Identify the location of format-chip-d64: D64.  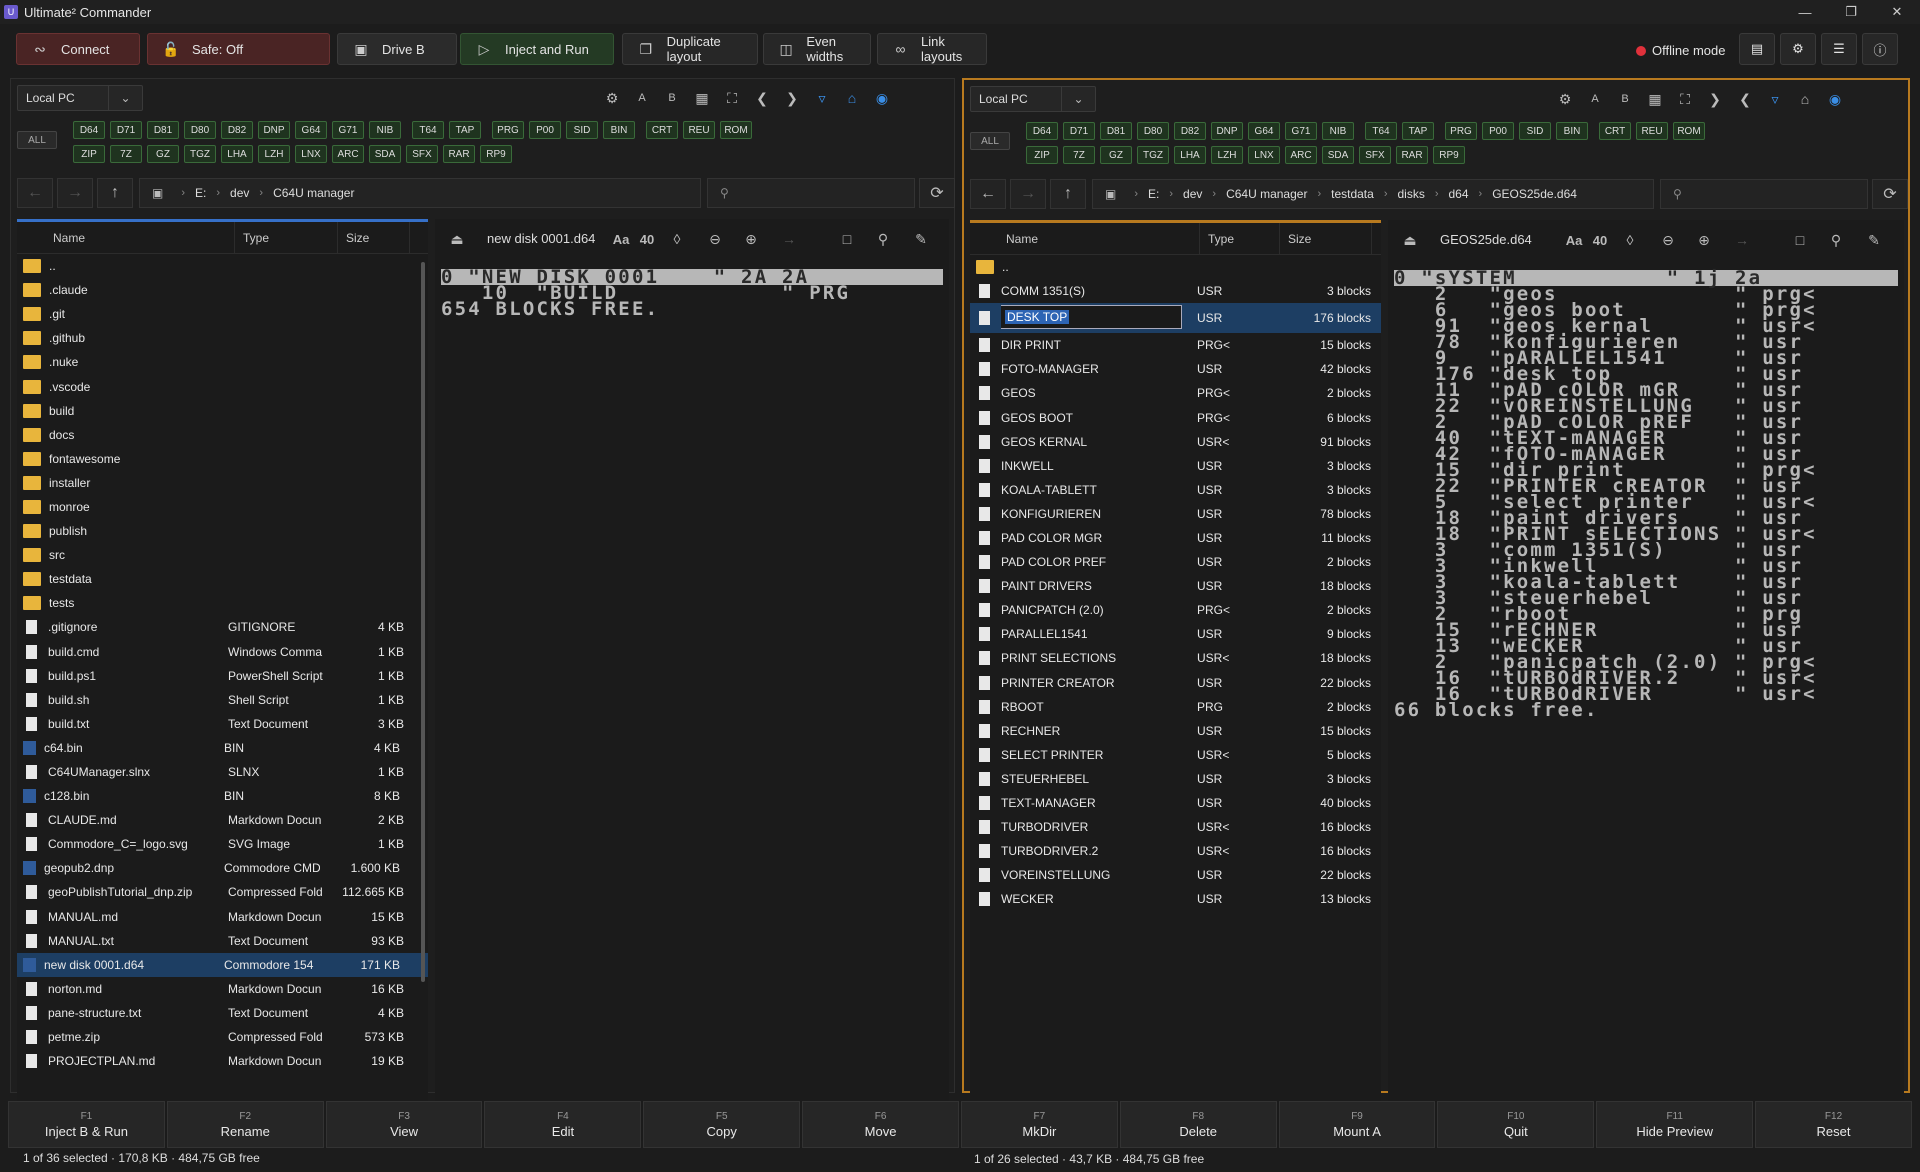
(89, 130).